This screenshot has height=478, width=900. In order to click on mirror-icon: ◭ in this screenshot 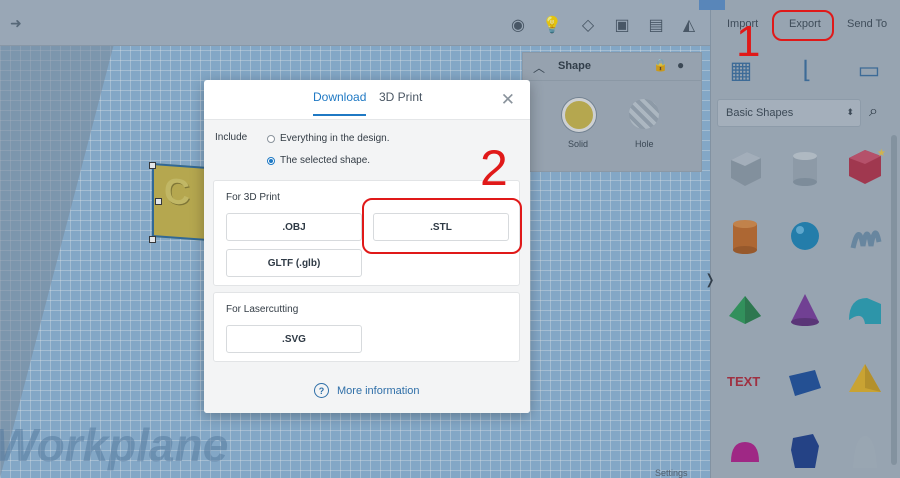, I will do `click(689, 25)`.